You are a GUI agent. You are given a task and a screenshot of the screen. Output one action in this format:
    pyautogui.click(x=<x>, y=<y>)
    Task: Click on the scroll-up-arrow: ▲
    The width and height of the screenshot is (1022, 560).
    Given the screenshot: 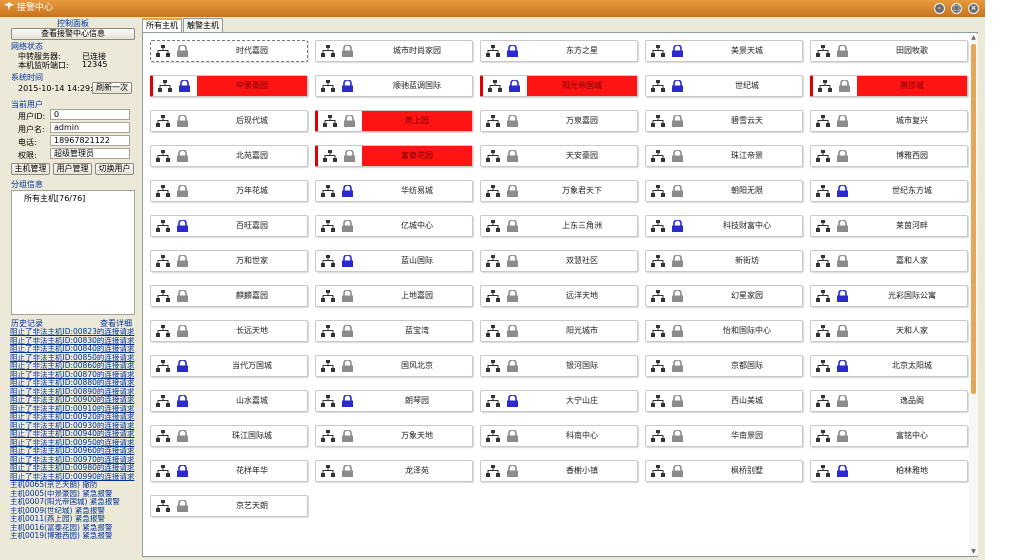 What is the action you would take?
    pyautogui.click(x=973, y=38)
    